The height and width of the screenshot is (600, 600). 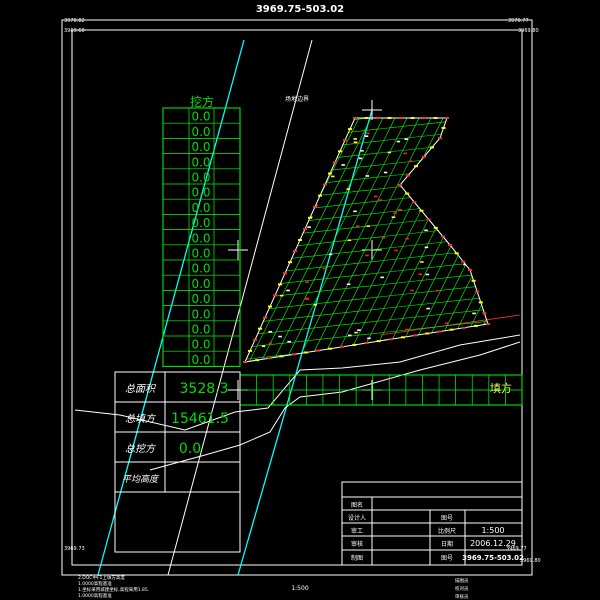 I want to click on corner-label-tl-b: 3969.60, so click(x=74, y=31).